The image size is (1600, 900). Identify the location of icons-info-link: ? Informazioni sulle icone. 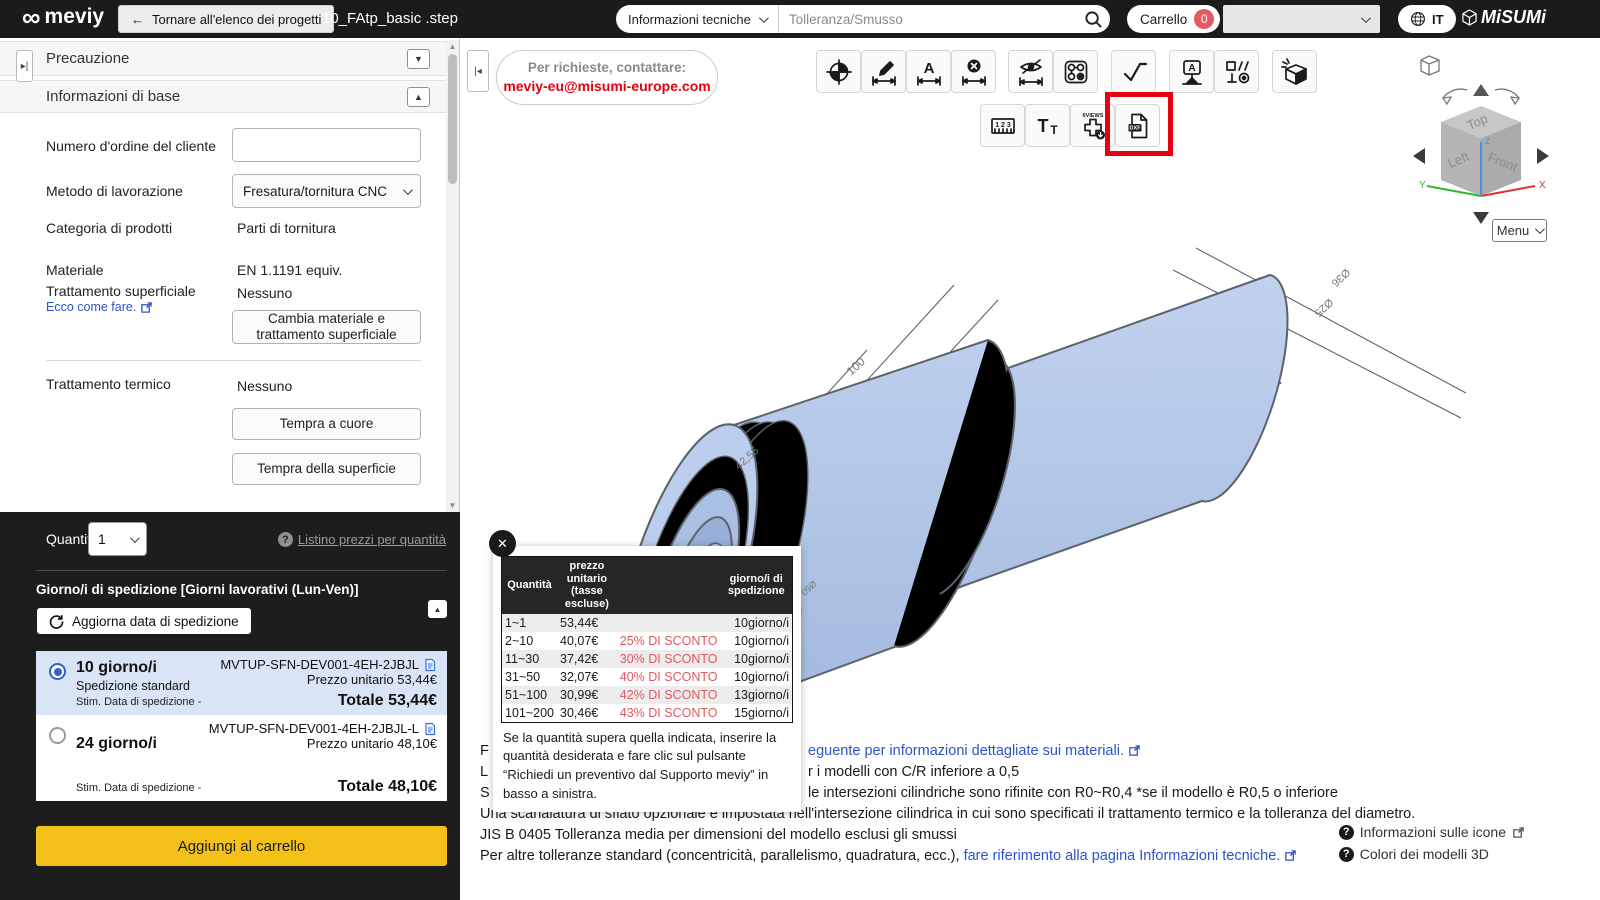
(1431, 832).